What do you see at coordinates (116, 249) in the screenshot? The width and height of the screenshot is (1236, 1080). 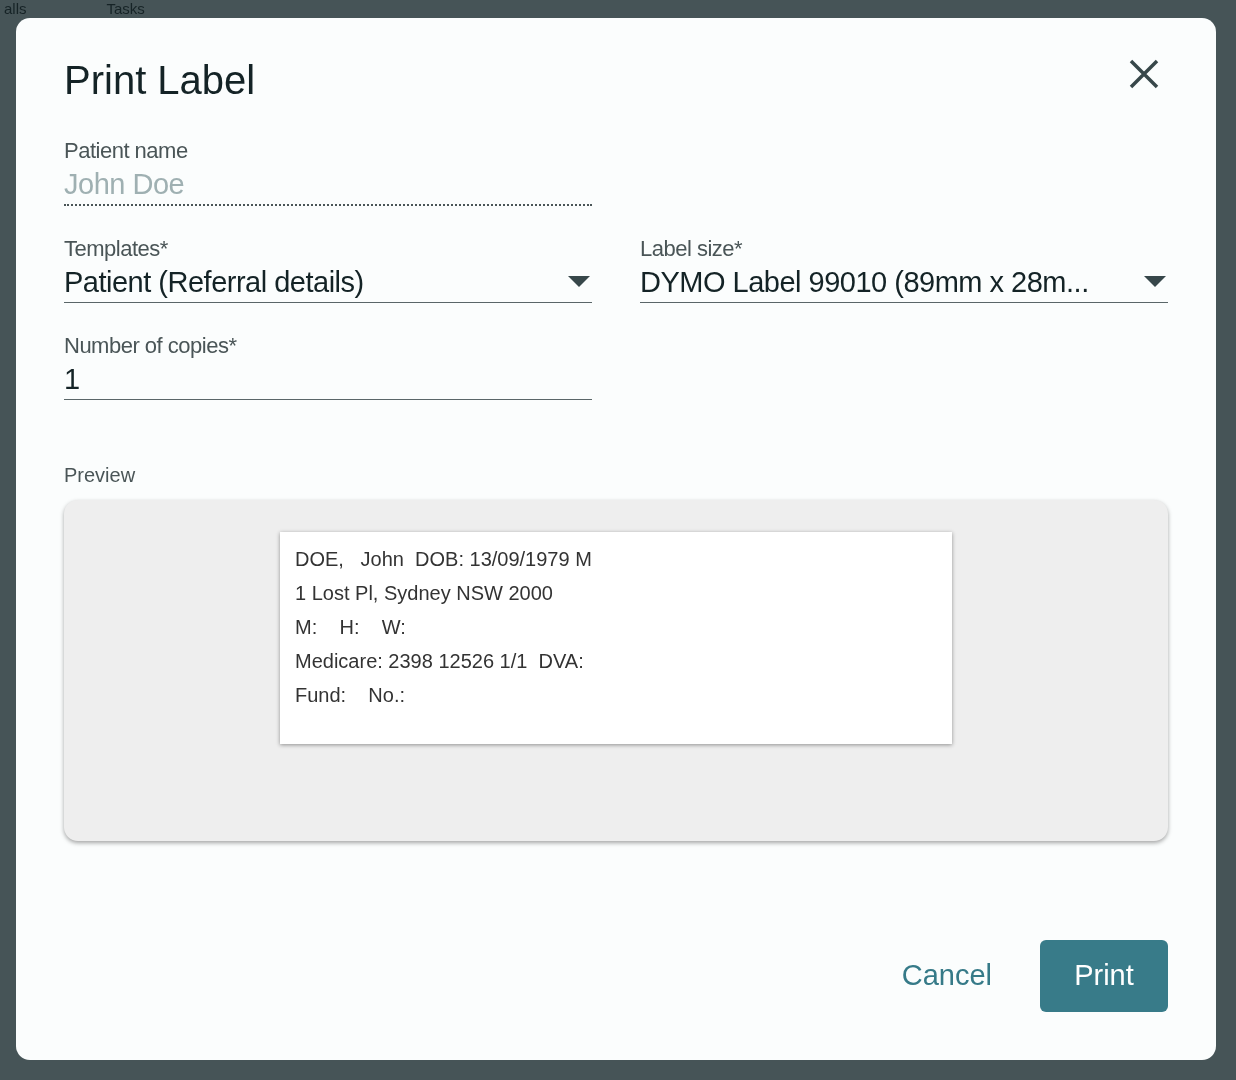 I see `field-label: Templates*` at bounding box center [116, 249].